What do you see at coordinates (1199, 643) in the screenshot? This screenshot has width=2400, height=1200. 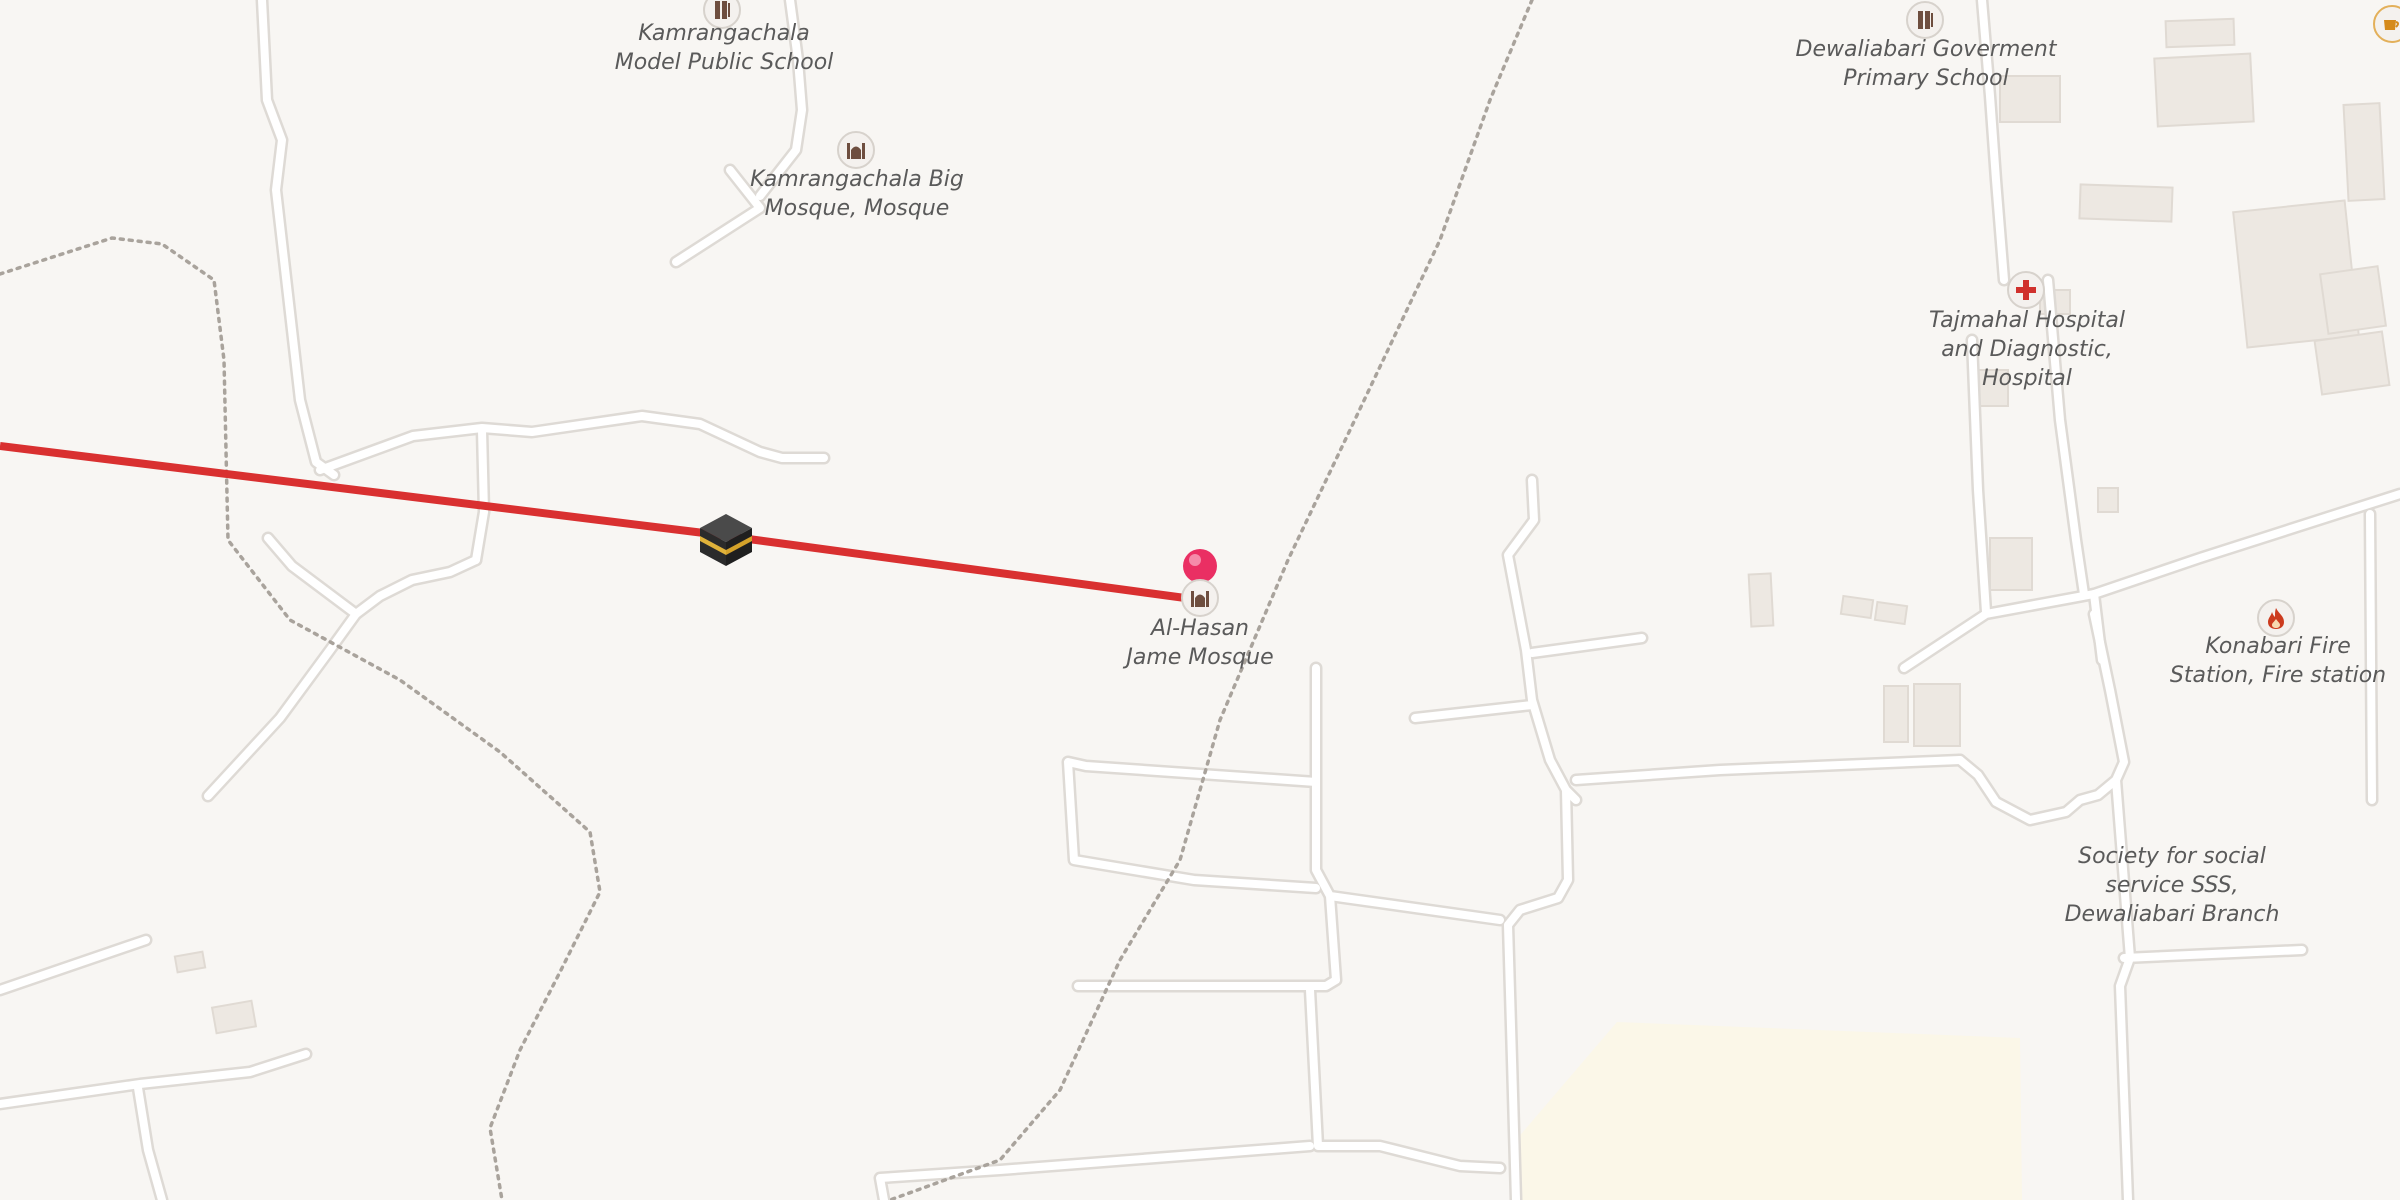 I see `poi-label-alhasan-mosque: Al-Hasan Jame Mosque` at bounding box center [1199, 643].